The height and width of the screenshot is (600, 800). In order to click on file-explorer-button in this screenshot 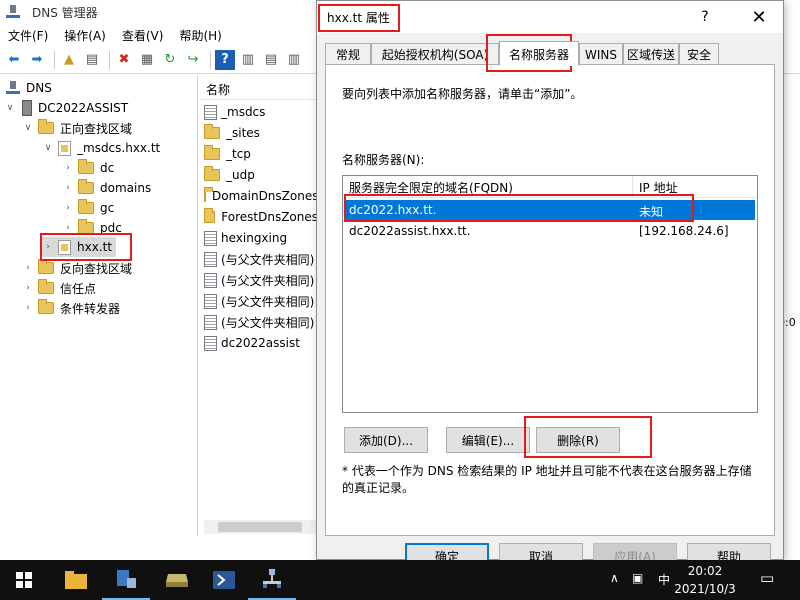, I will do `click(76, 580)`.